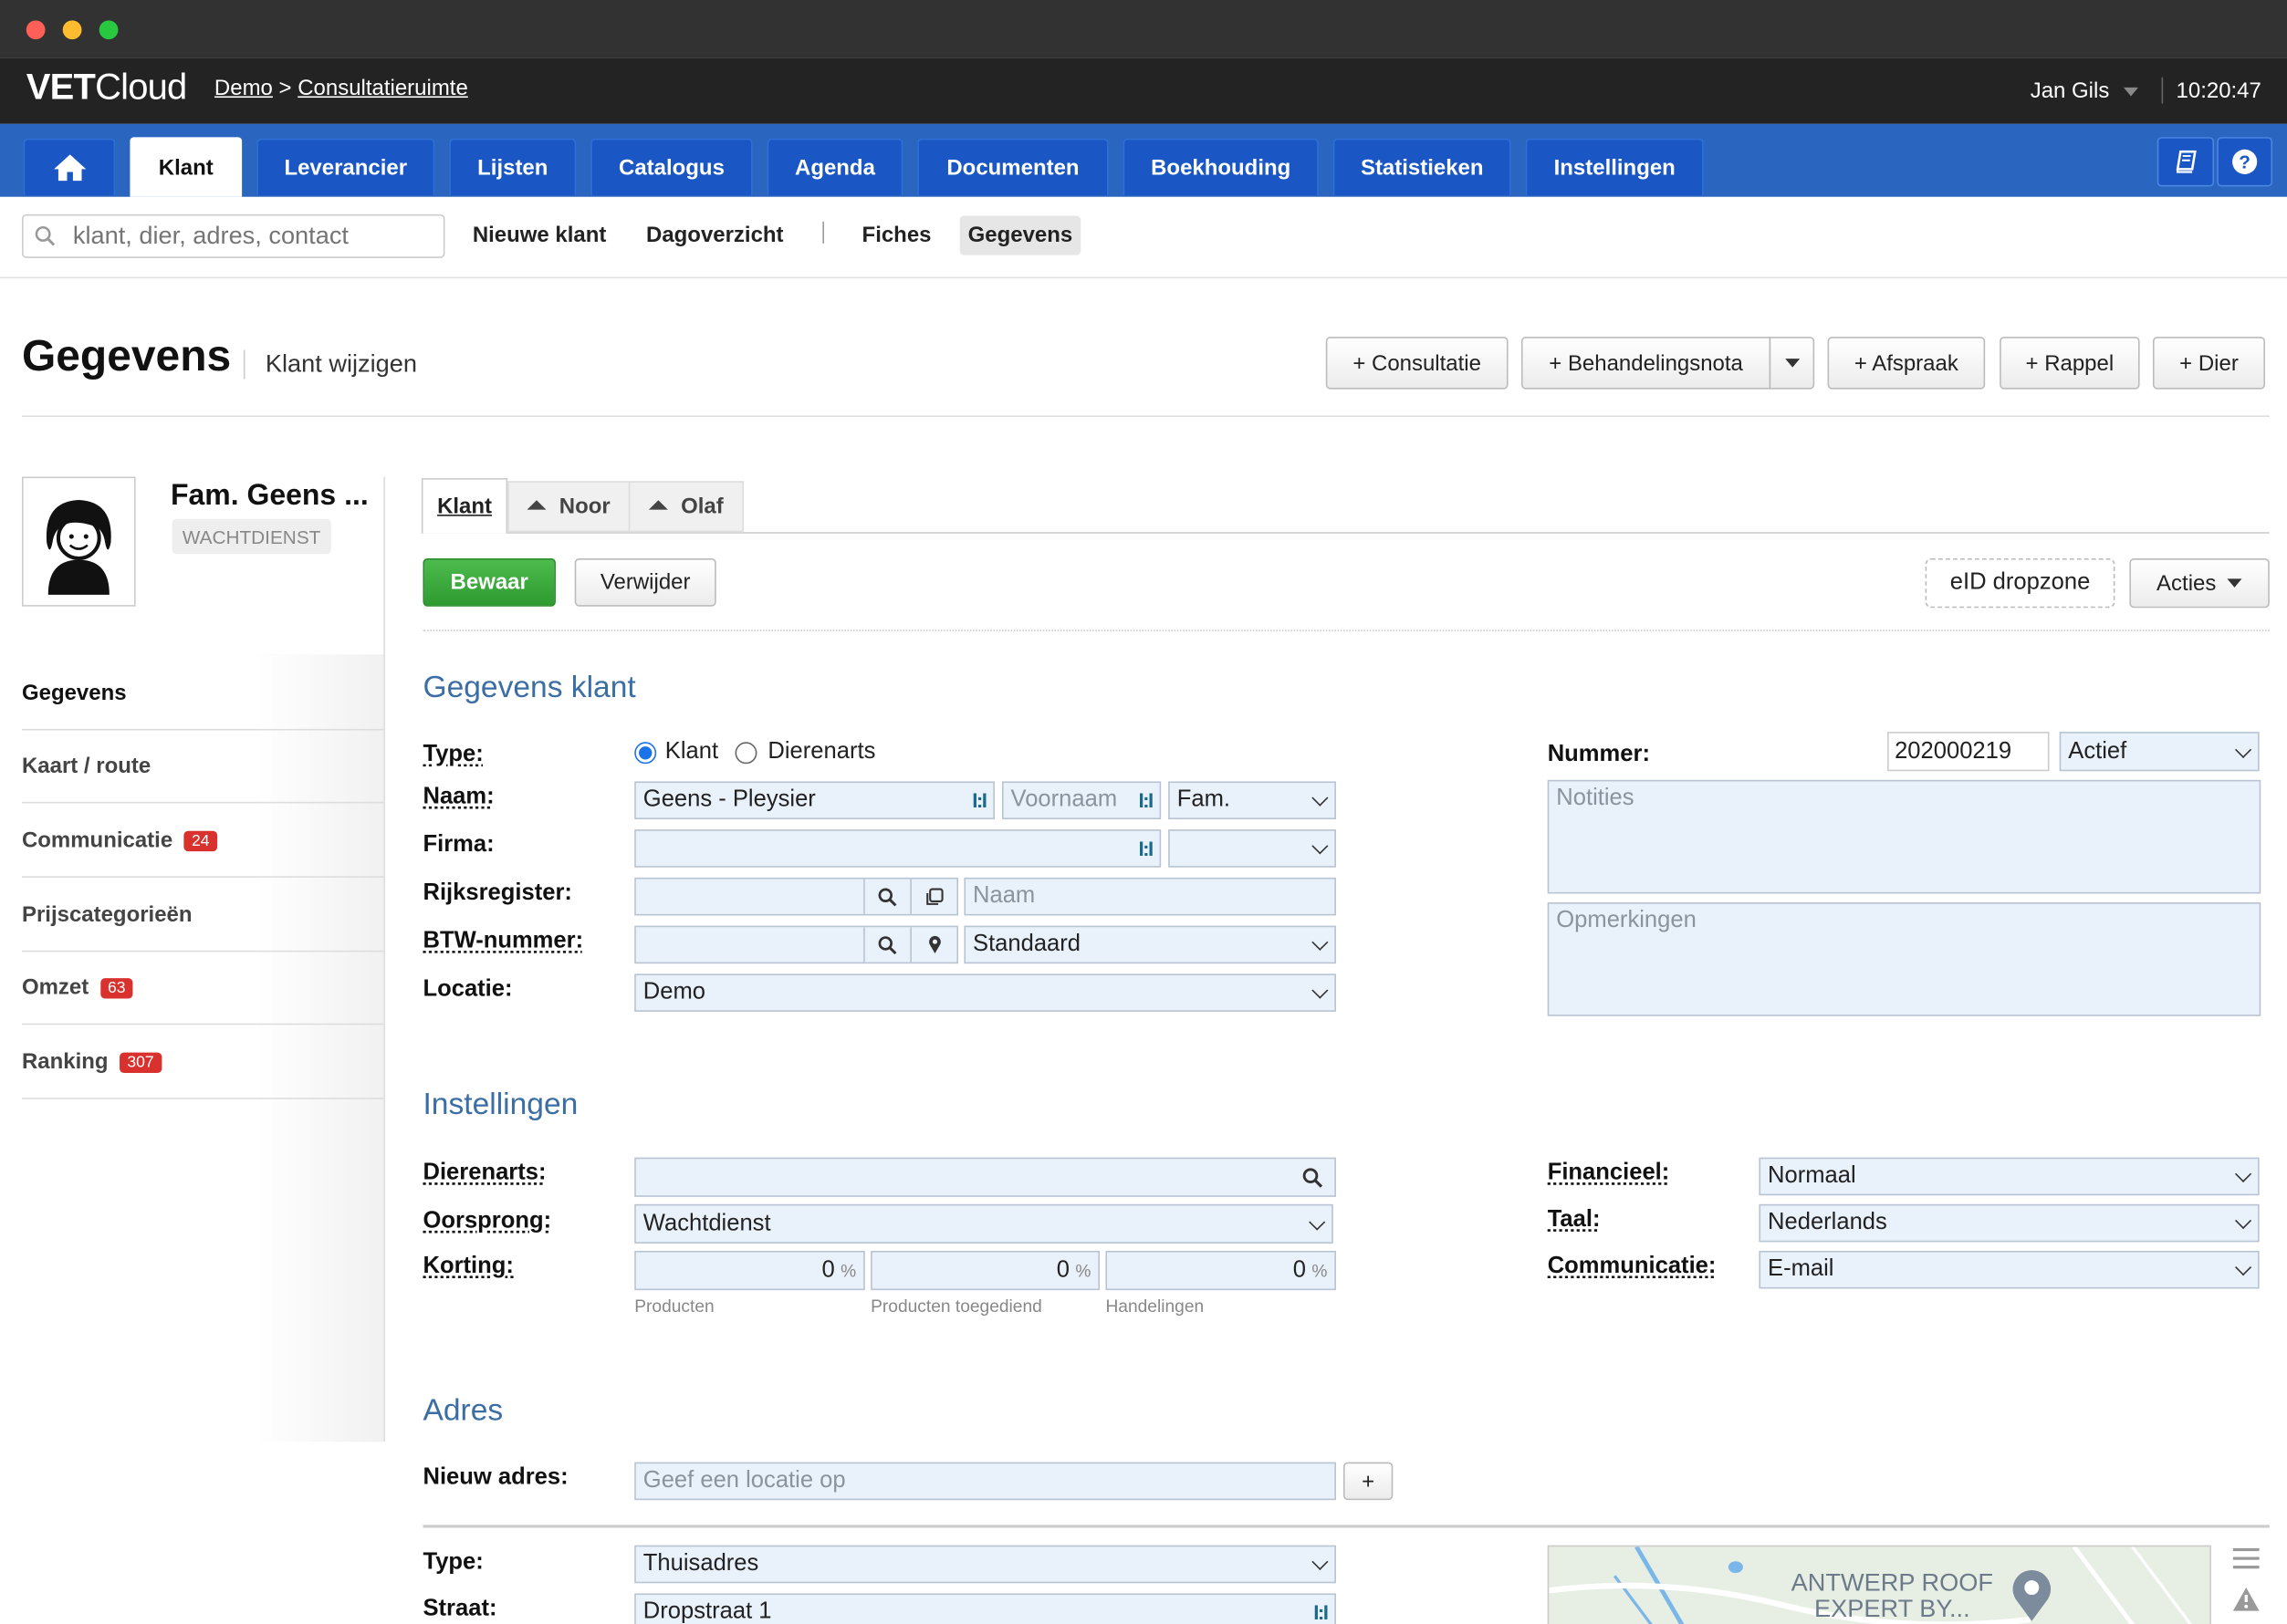  Describe the element at coordinates (243, 88) in the screenshot. I see `breadcrumb-root: Demo` at that location.